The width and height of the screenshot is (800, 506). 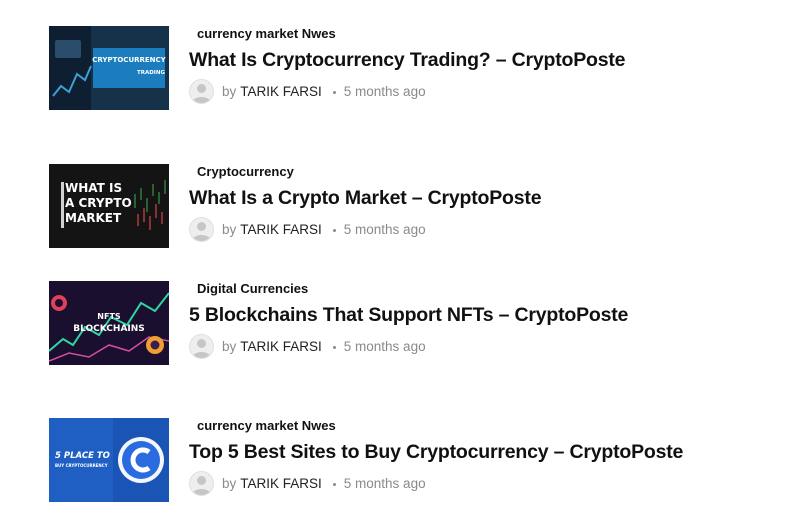 What do you see at coordinates (151, 73) in the screenshot?
I see `thumb-text-line2: TRADING` at bounding box center [151, 73].